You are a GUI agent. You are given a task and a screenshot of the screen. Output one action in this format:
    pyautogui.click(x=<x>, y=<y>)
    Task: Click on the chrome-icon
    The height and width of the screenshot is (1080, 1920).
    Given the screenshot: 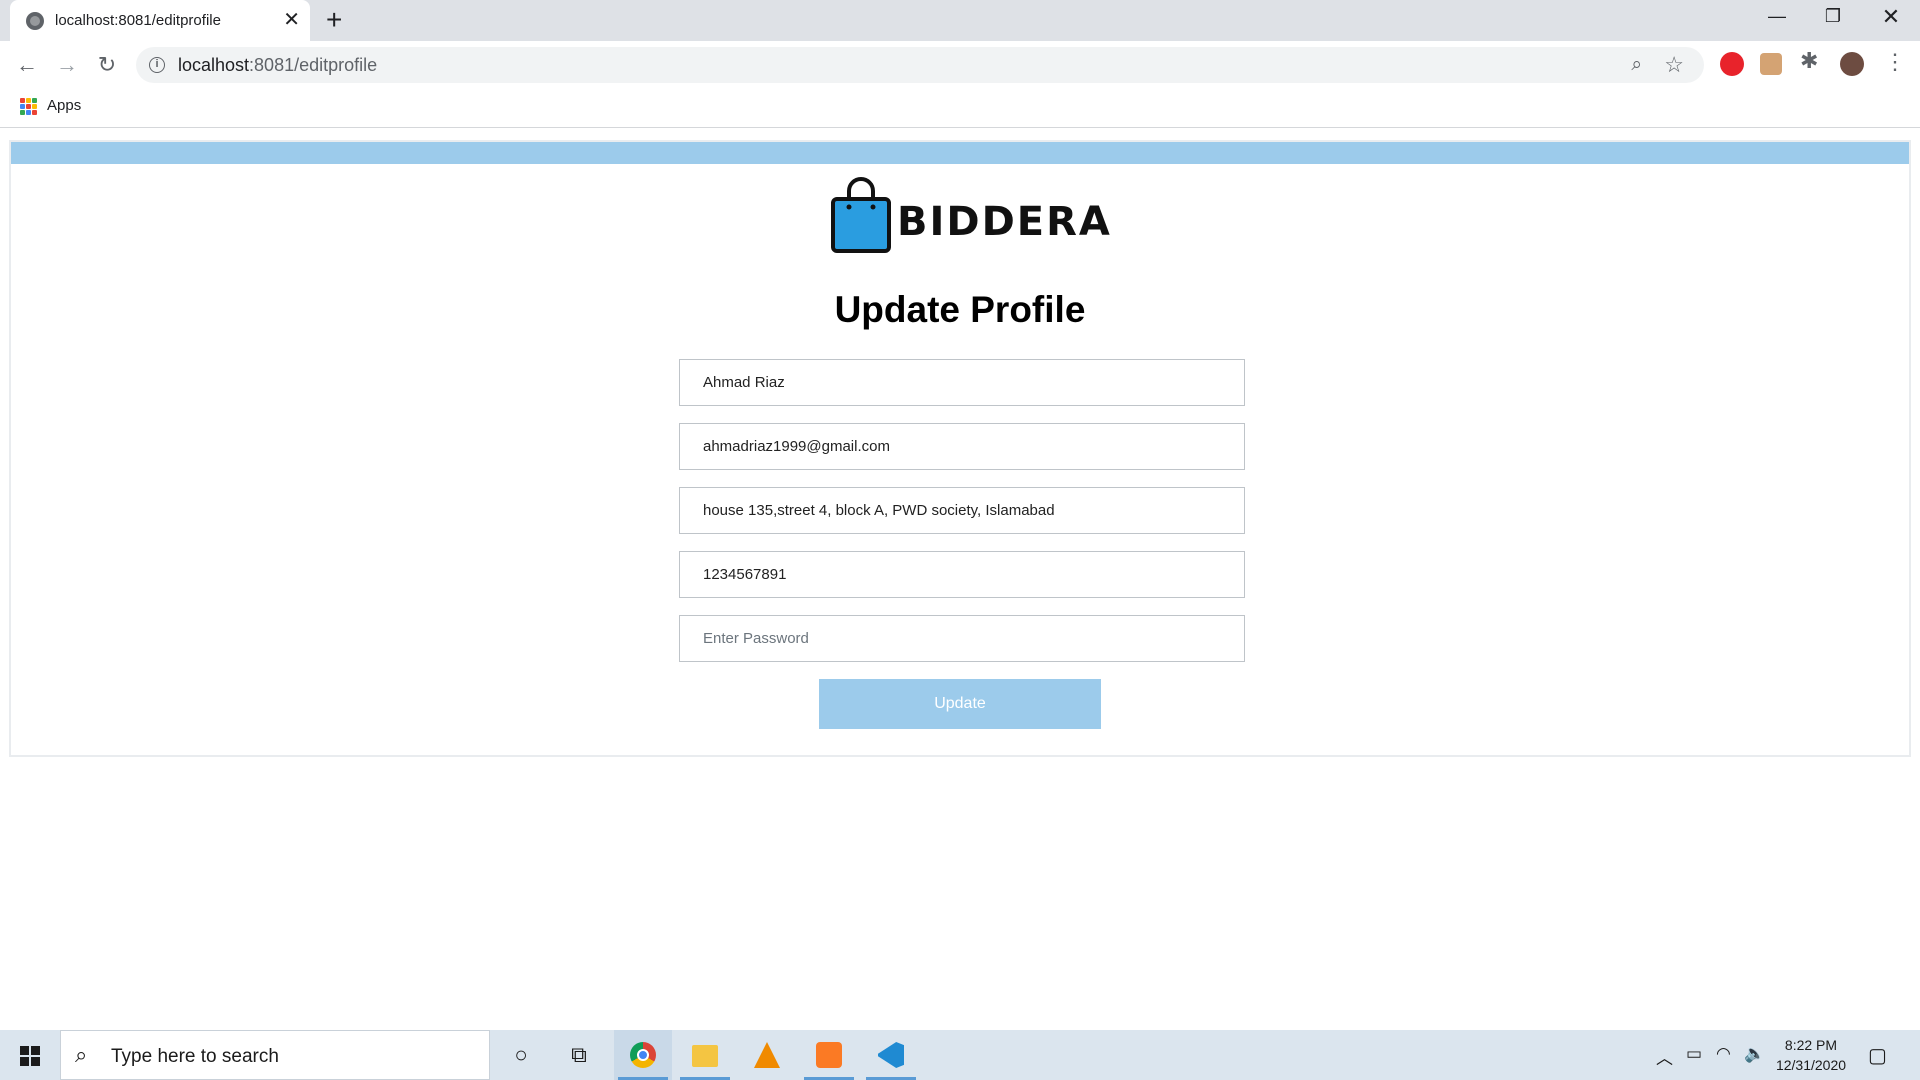 What is the action you would take?
    pyautogui.click(x=643, y=1055)
    